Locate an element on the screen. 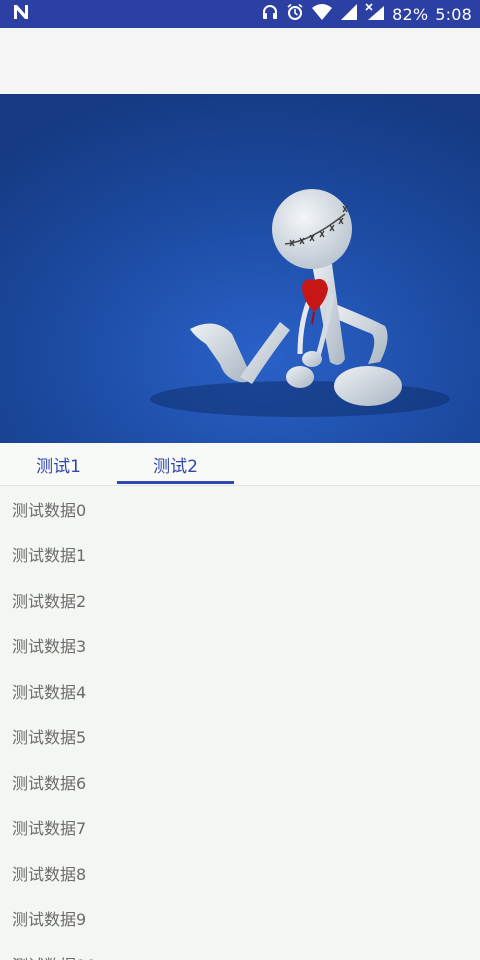 The height and width of the screenshot is (960, 480). tab-selected-indicator is located at coordinates (175, 482).